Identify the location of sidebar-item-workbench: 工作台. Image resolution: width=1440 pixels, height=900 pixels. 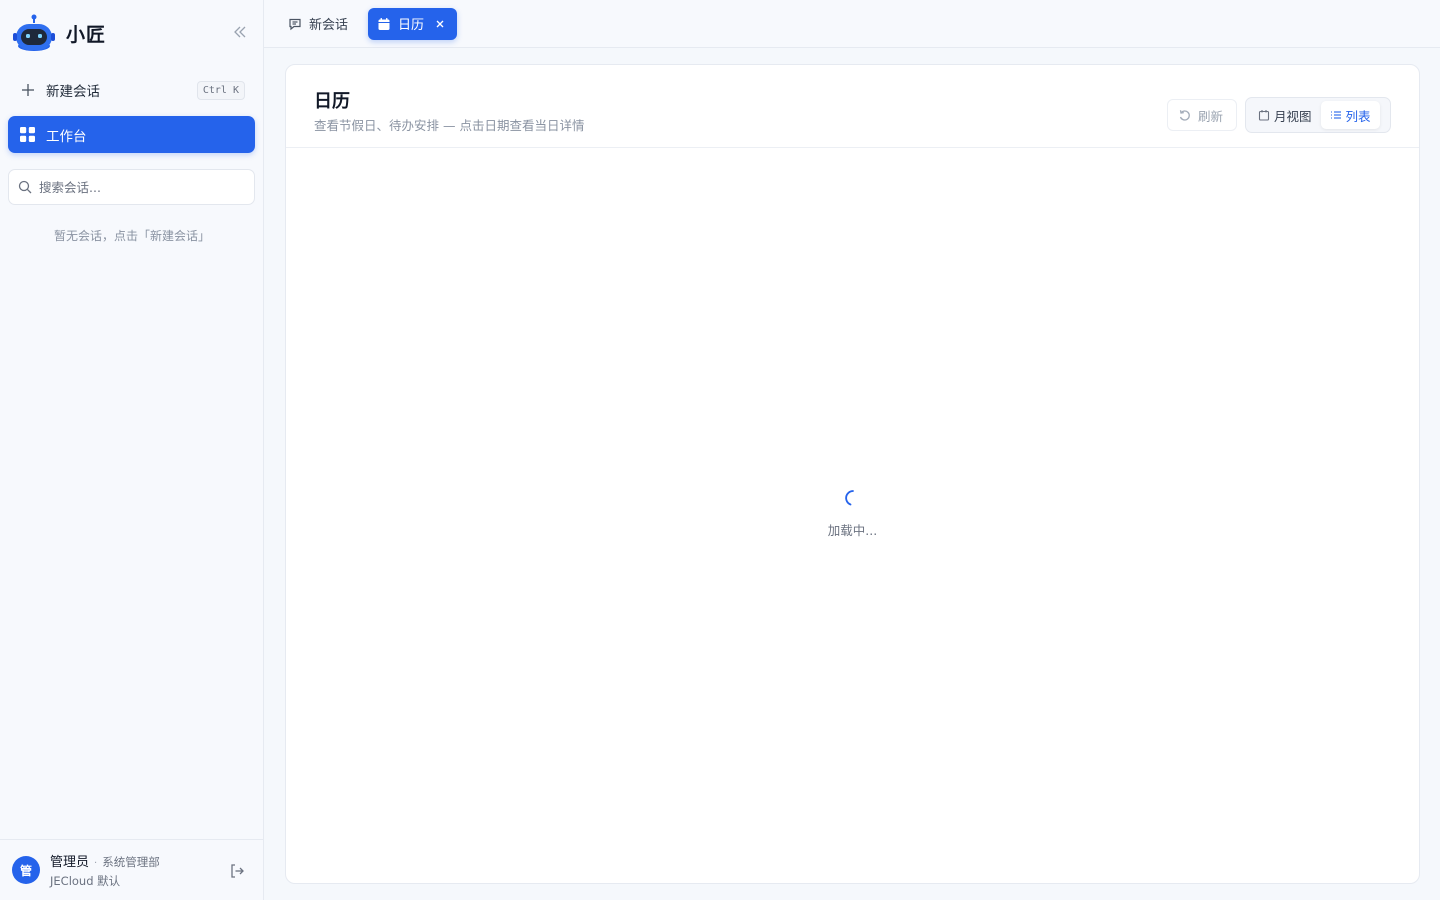
(131, 134).